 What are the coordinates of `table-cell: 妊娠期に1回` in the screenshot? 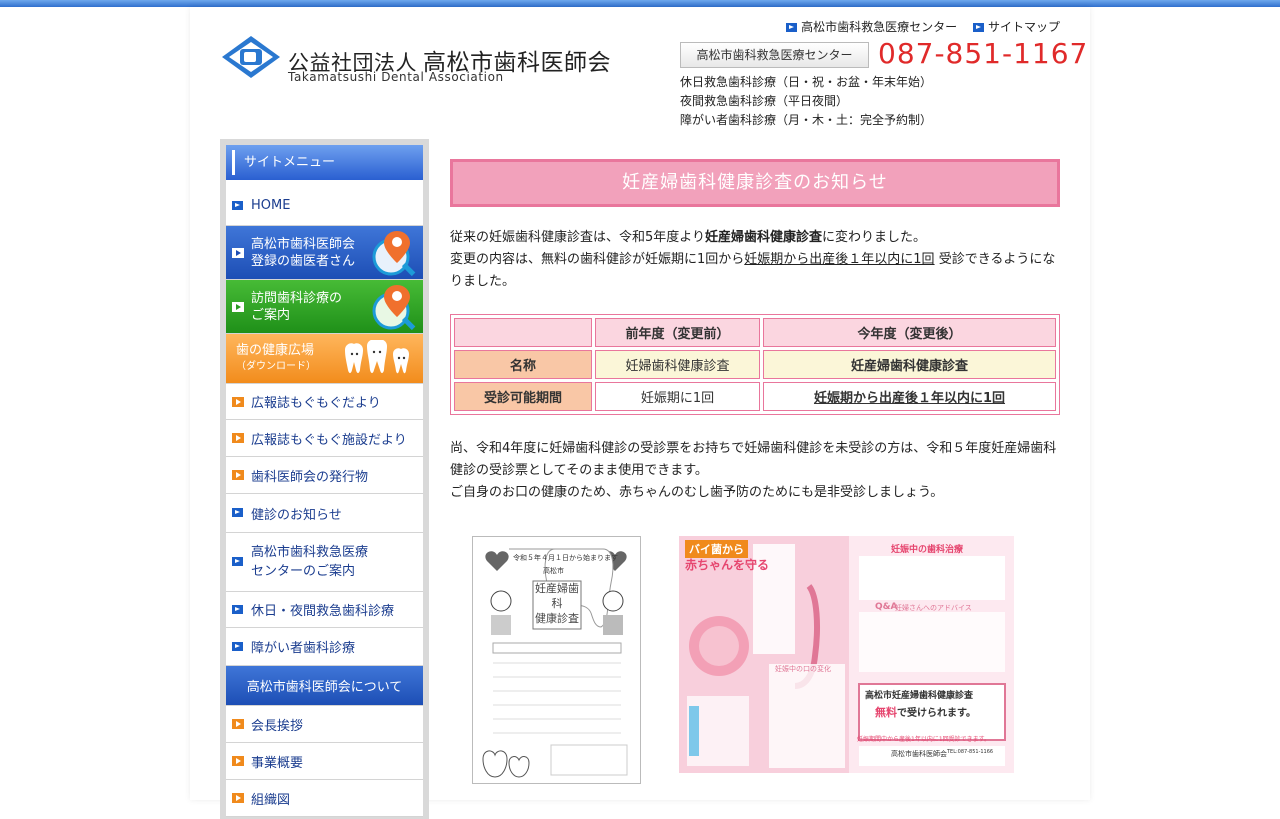 It's located at (677, 396).